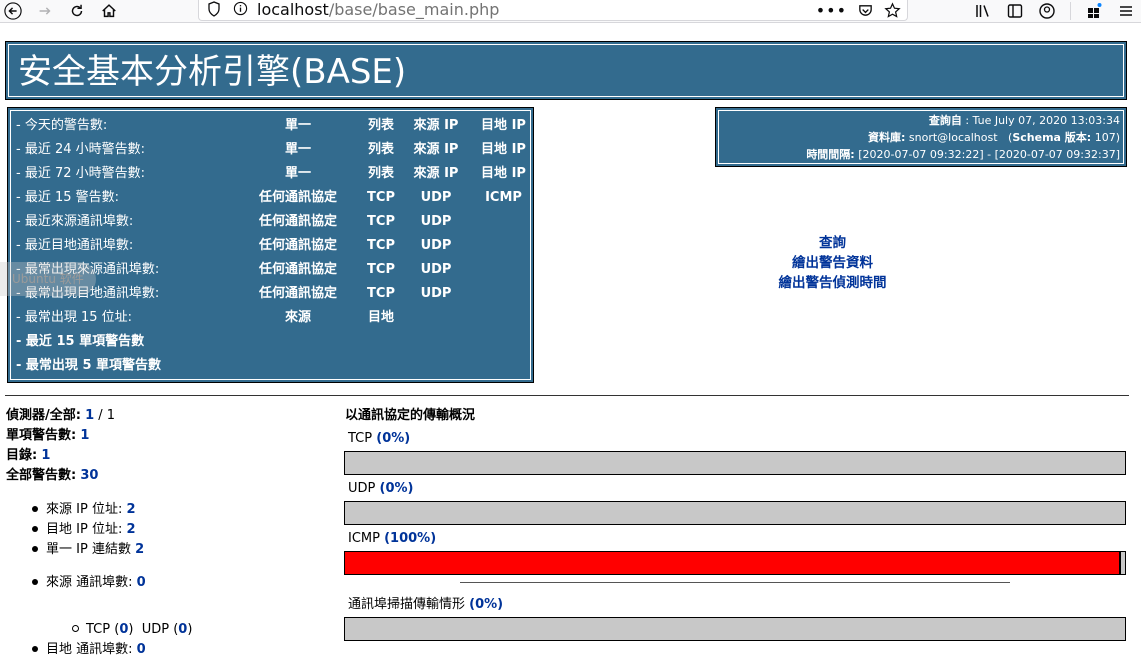 The width and height of the screenshot is (1141, 666). Describe the element at coordinates (68, 197) in the screenshot. I see `alert-menu-row-label: - 最近 15 警告數:` at that location.